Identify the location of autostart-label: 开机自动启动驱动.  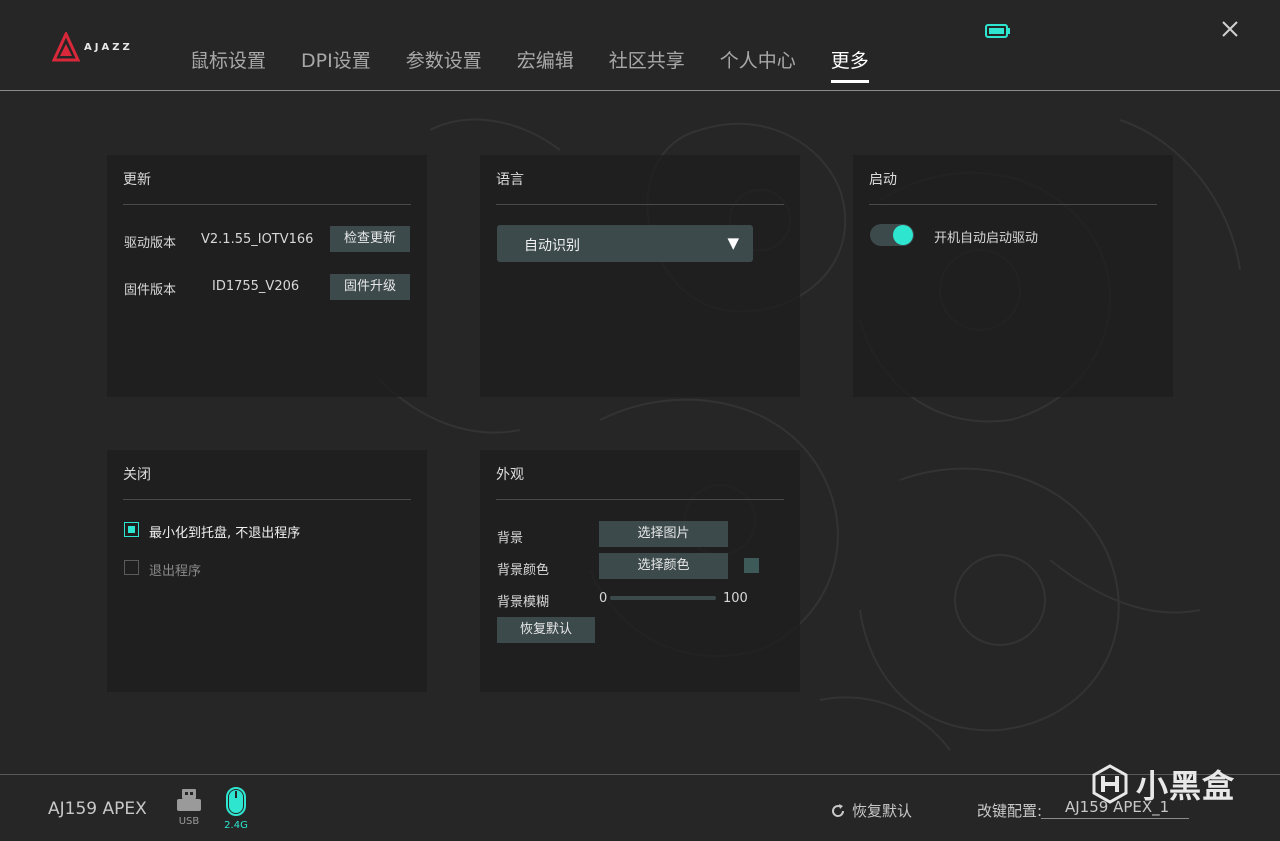
(986, 238).